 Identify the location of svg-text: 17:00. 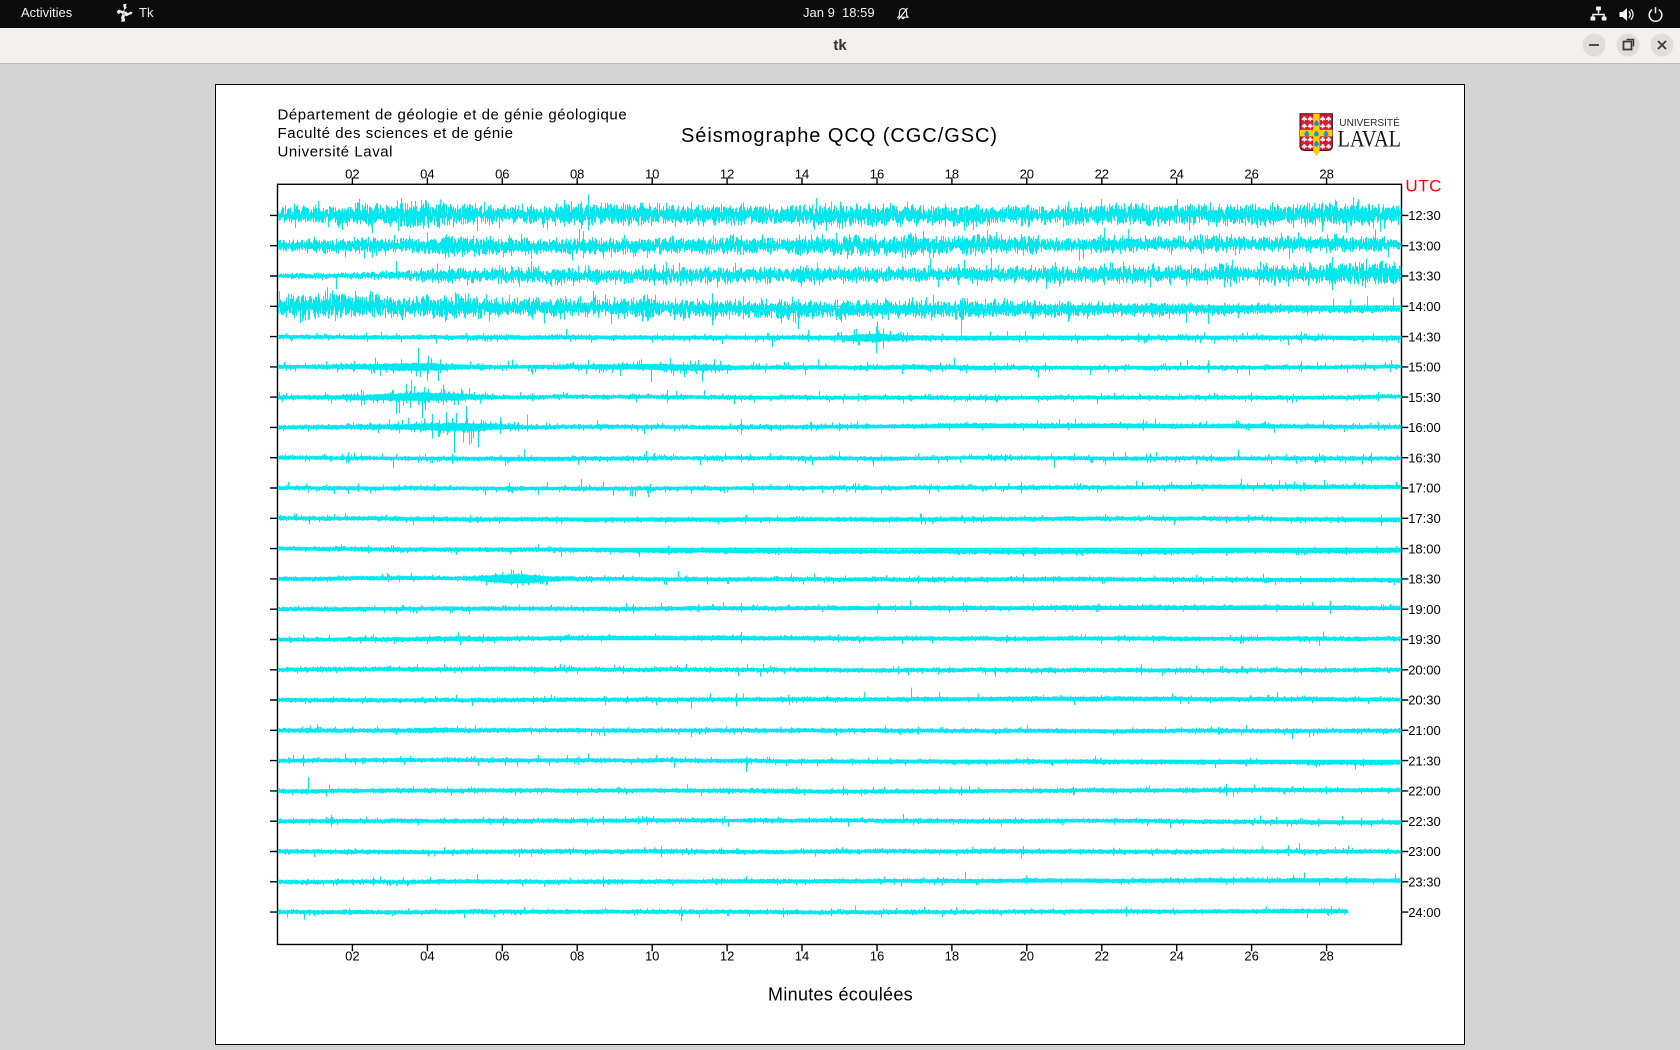
(1424, 488).